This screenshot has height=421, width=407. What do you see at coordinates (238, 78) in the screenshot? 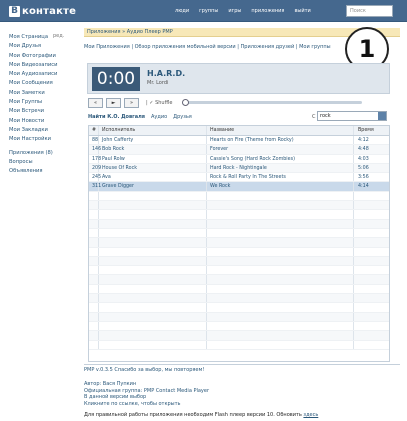
I see `player-panel: 0:00 H.A.R.D. Mr. Lordi` at bounding box center [238, 78].